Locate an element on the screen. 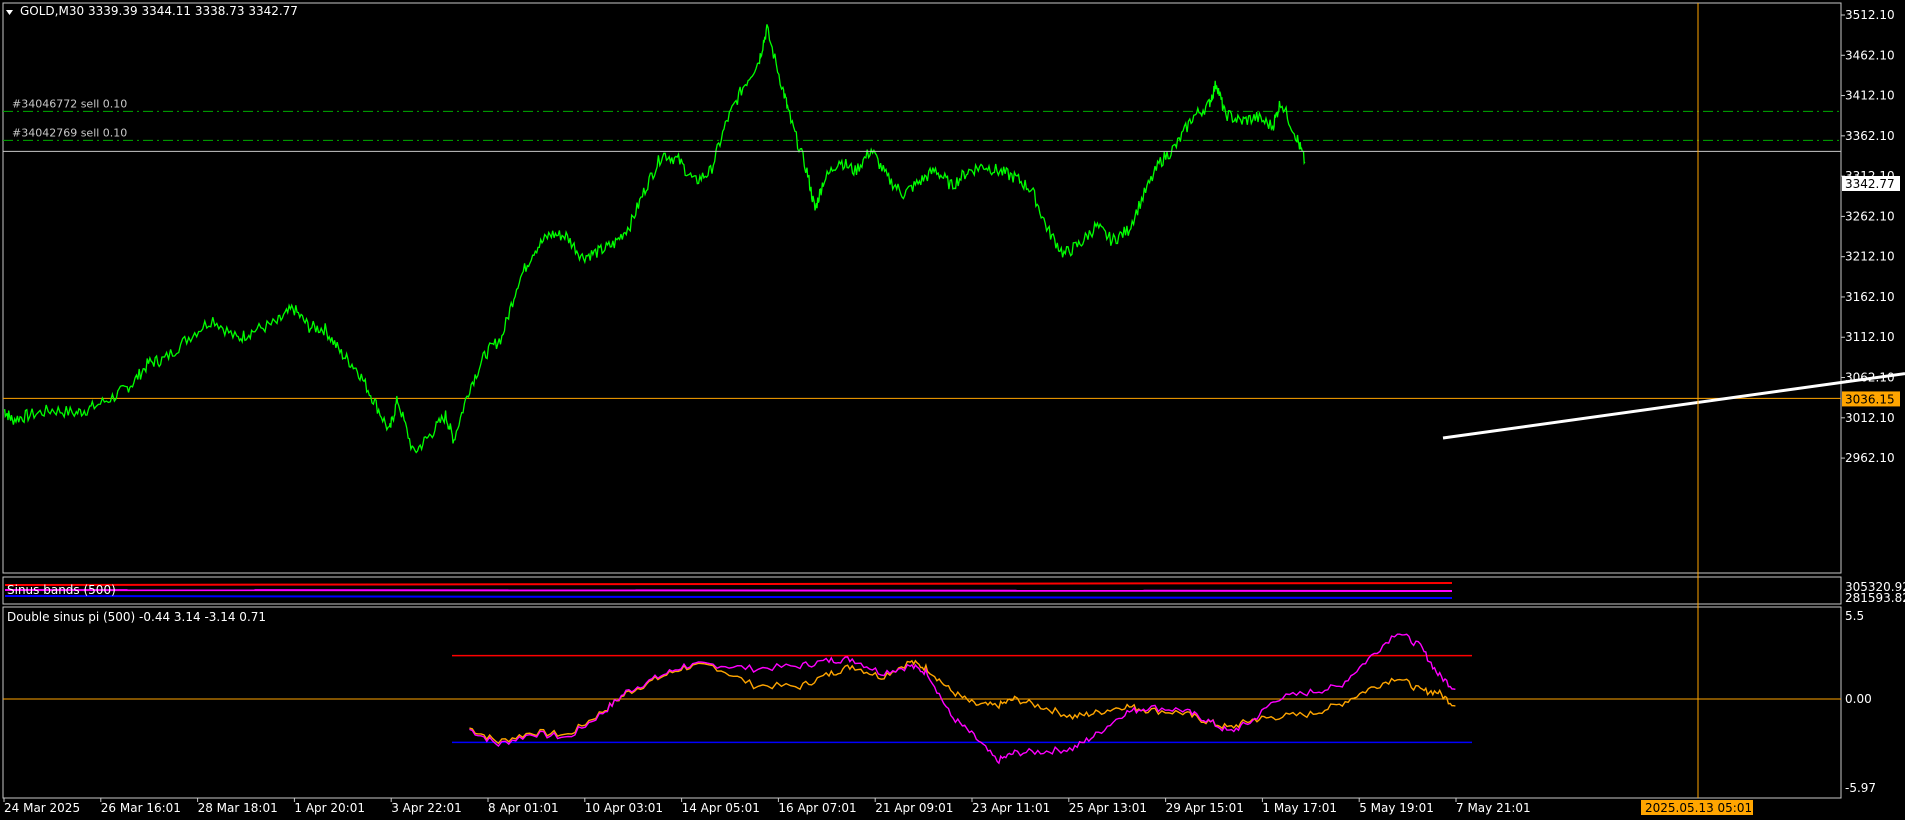 This screenshot has height=820, width=1905. y-tick-label: 3362.10 is located at coordinates (1870, 136).